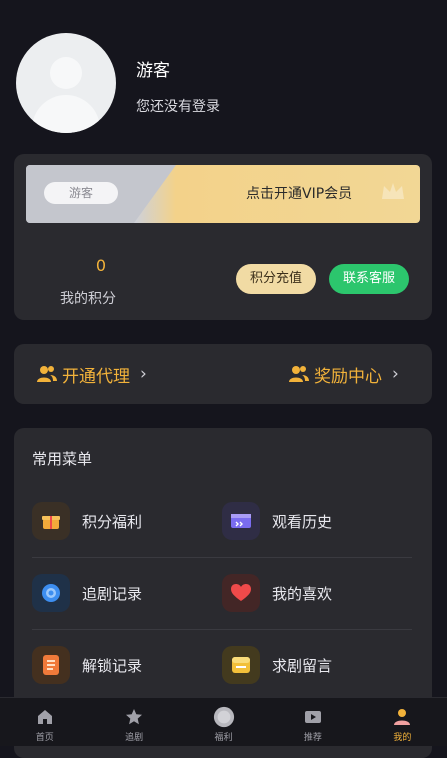 The width and height of the screenshot is (447, 758). Describe the element at coordinates (312, 738) in the screenshot. I see `tab-label: 推荐` at that location.